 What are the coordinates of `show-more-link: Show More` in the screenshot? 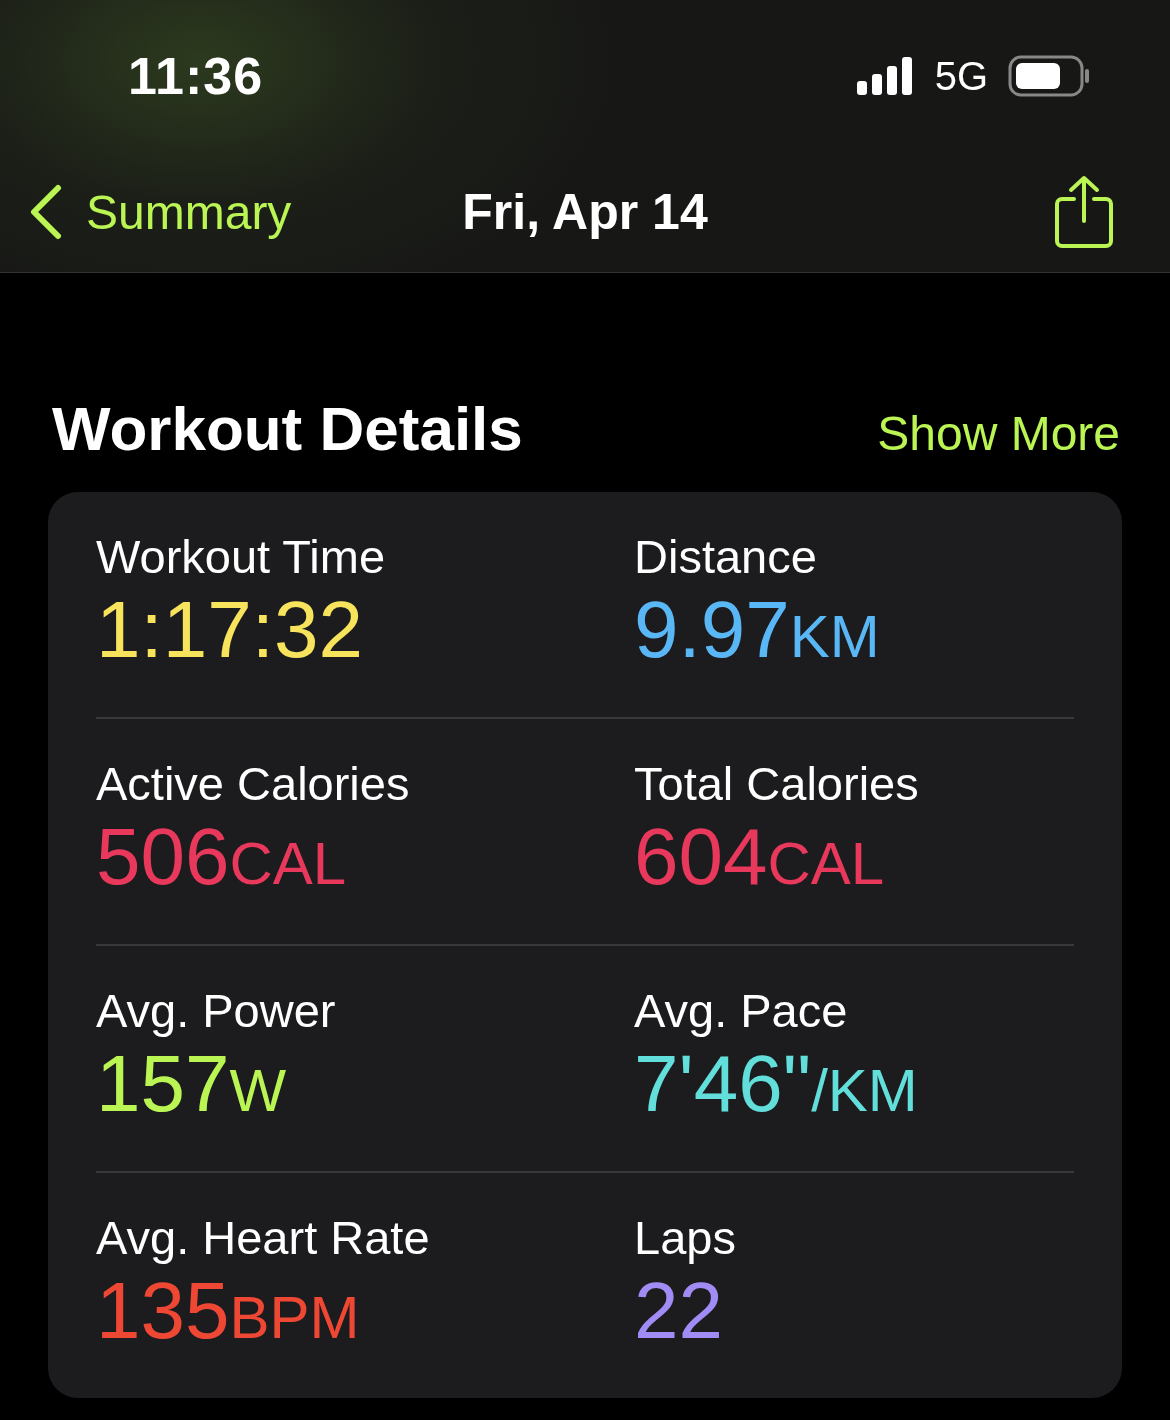 It's located at (998, 433).